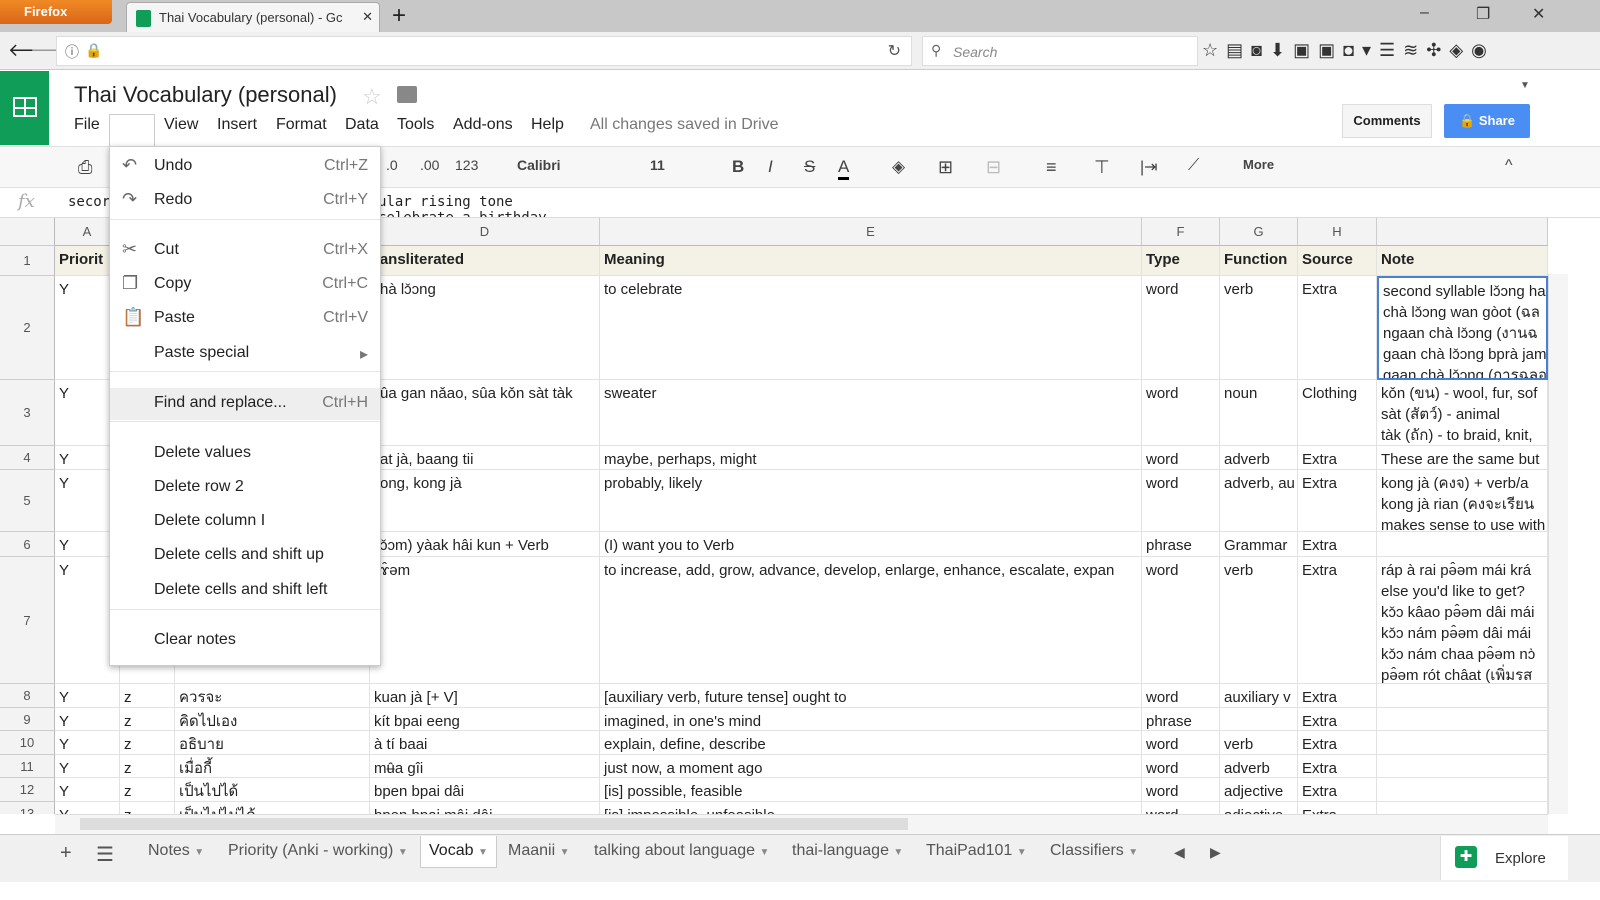 The image size is (1600, 900). What do you see at coordinates (1387, 121) in the screenshot?
I see `comments-button: Comments` at bounding box center [1387, 121].